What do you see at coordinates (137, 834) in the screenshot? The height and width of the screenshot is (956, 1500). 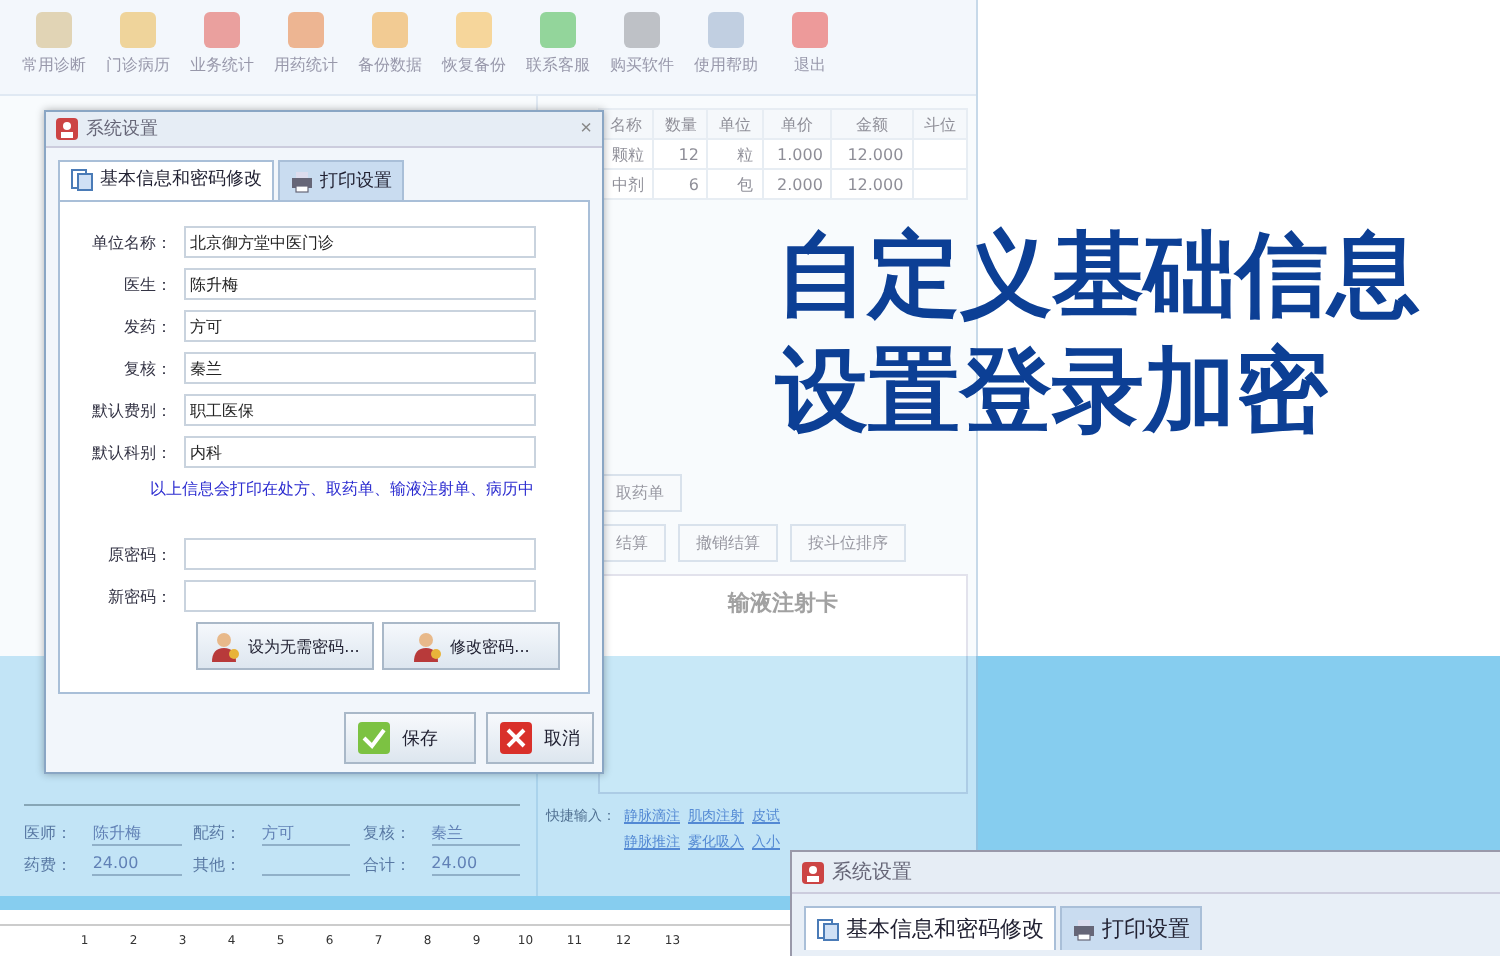 I see `footer-value: 陈升梅` at bounding box center [137, 834].